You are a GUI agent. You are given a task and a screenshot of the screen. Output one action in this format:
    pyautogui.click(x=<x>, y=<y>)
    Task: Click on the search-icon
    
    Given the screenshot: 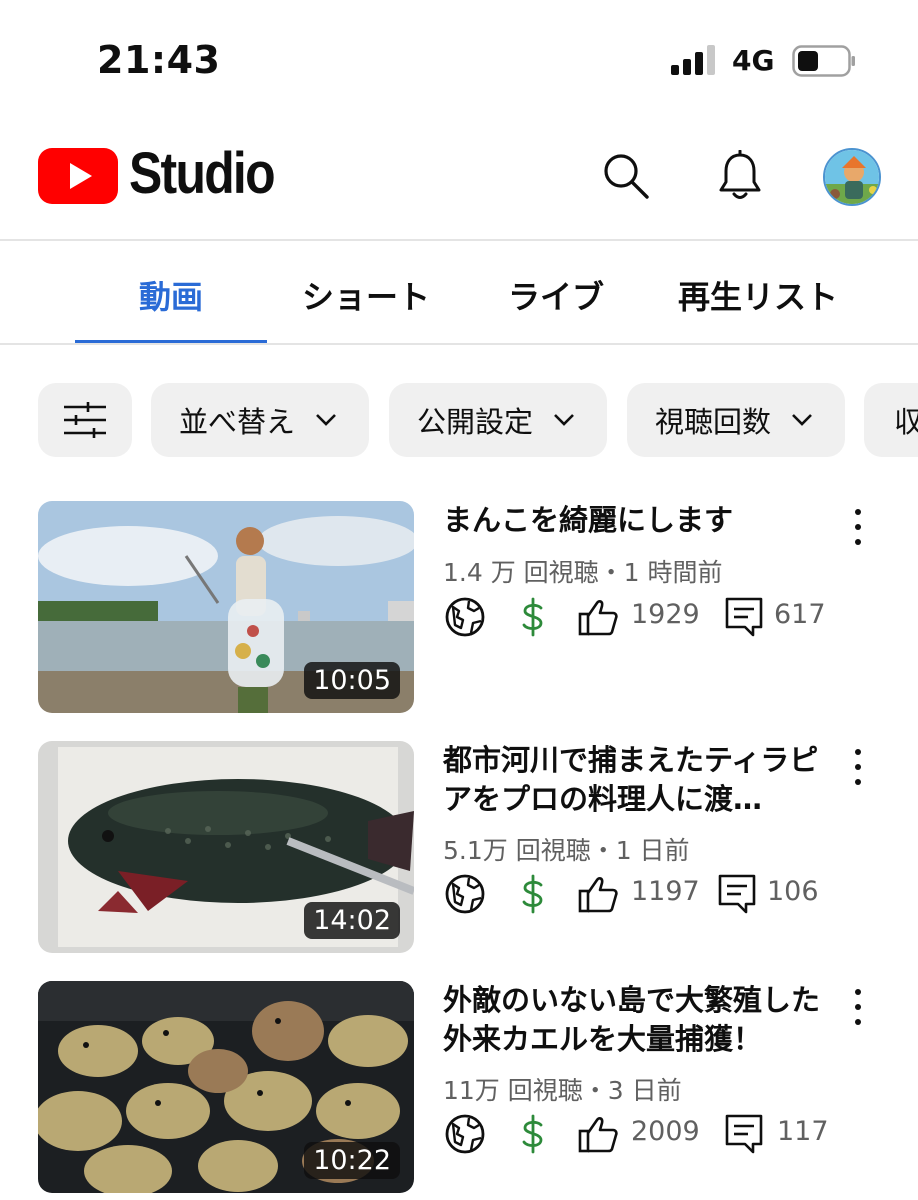 What is the action you would take?
    pyautogui.click(x=626, y=176)
    